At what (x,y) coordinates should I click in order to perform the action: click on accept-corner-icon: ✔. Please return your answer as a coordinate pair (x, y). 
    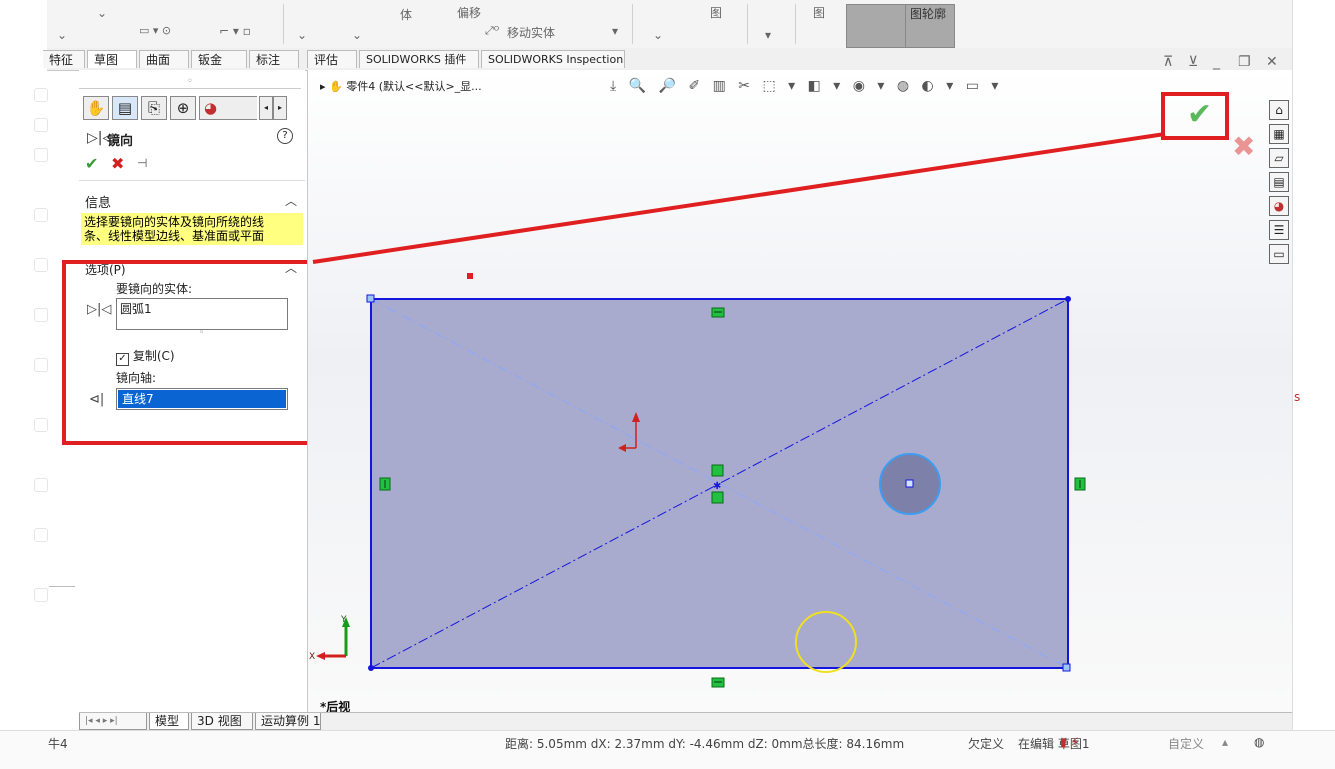
    Looking at the image, I should click on (1199, 115).